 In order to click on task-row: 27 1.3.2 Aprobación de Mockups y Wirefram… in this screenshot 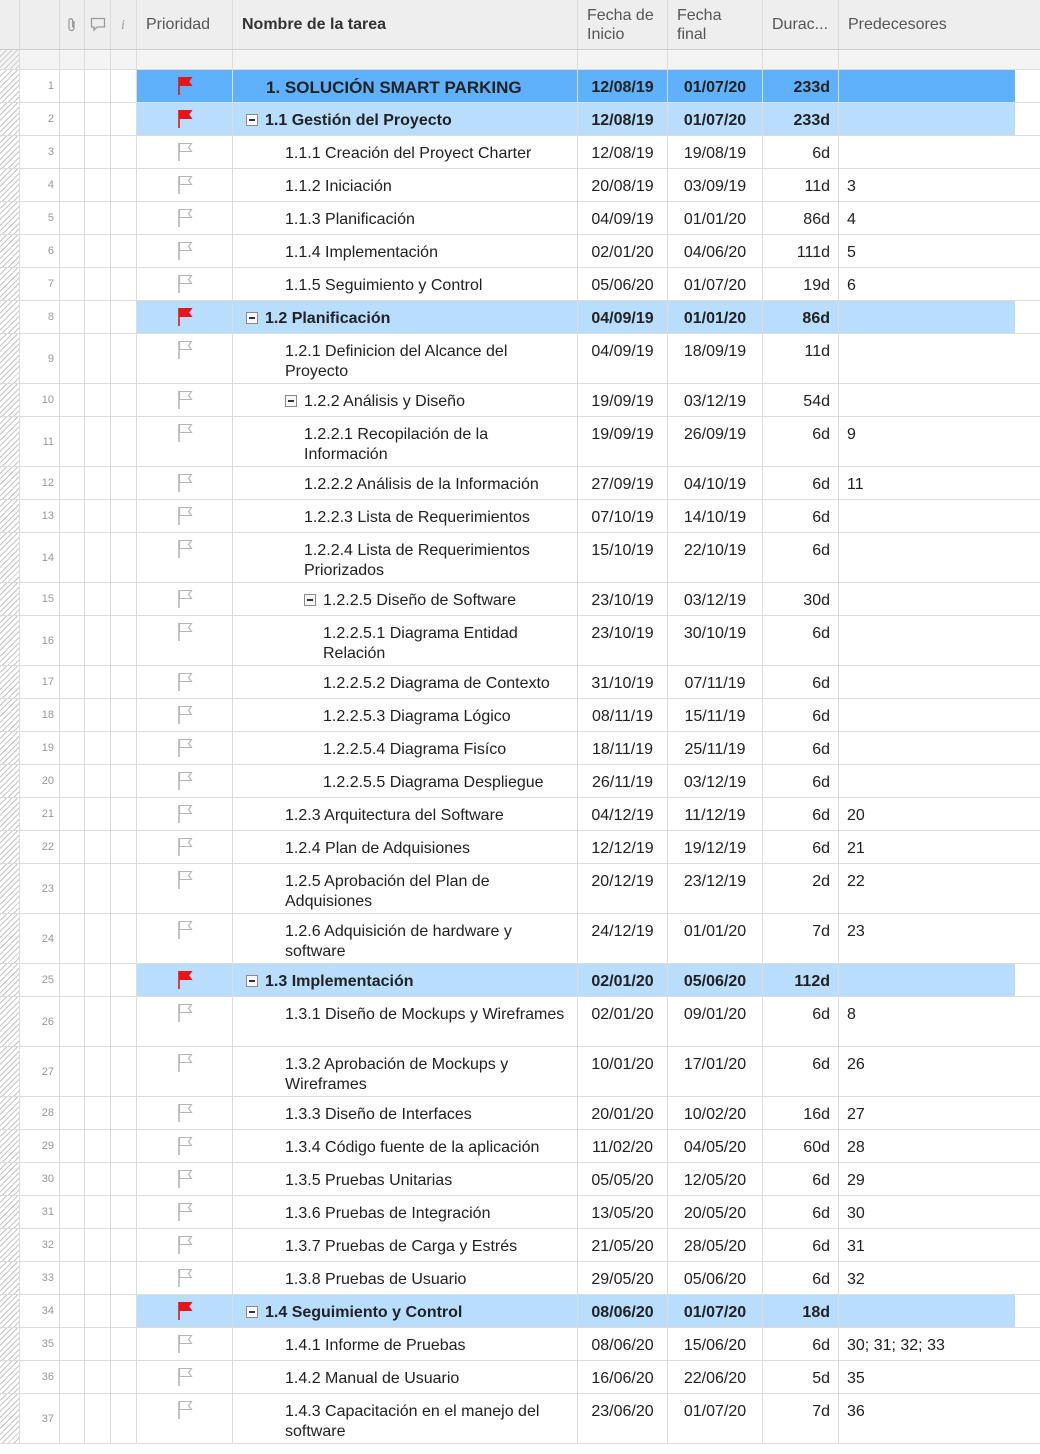, I will do `click(520, 1072)`.